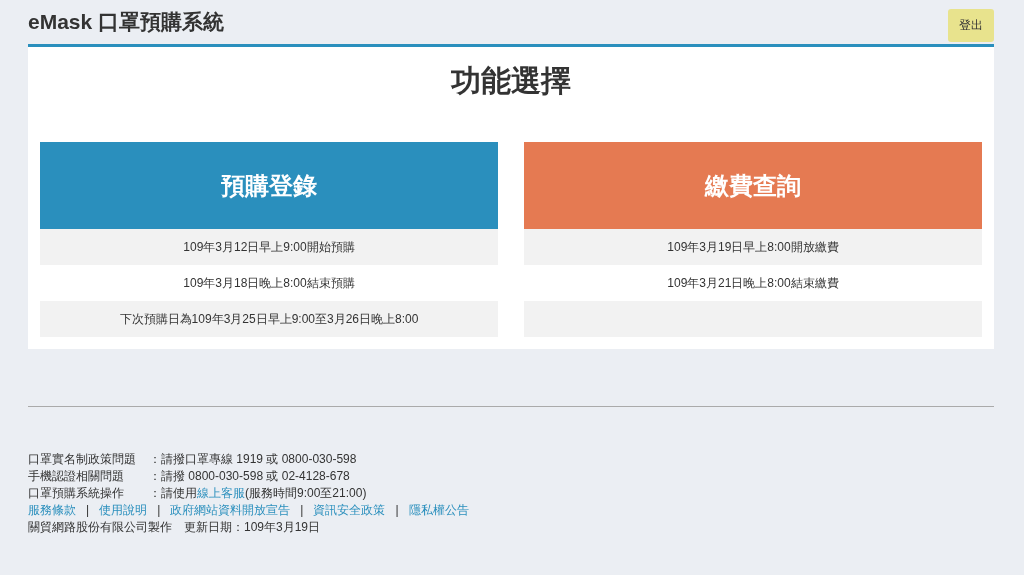 The width and height of the screenshot is (1024, 575). What do you see at coordinates (76, 476) in the screenshot?
I see `contact-label: 手機認證相關問題` at bounding box center [76, 476].